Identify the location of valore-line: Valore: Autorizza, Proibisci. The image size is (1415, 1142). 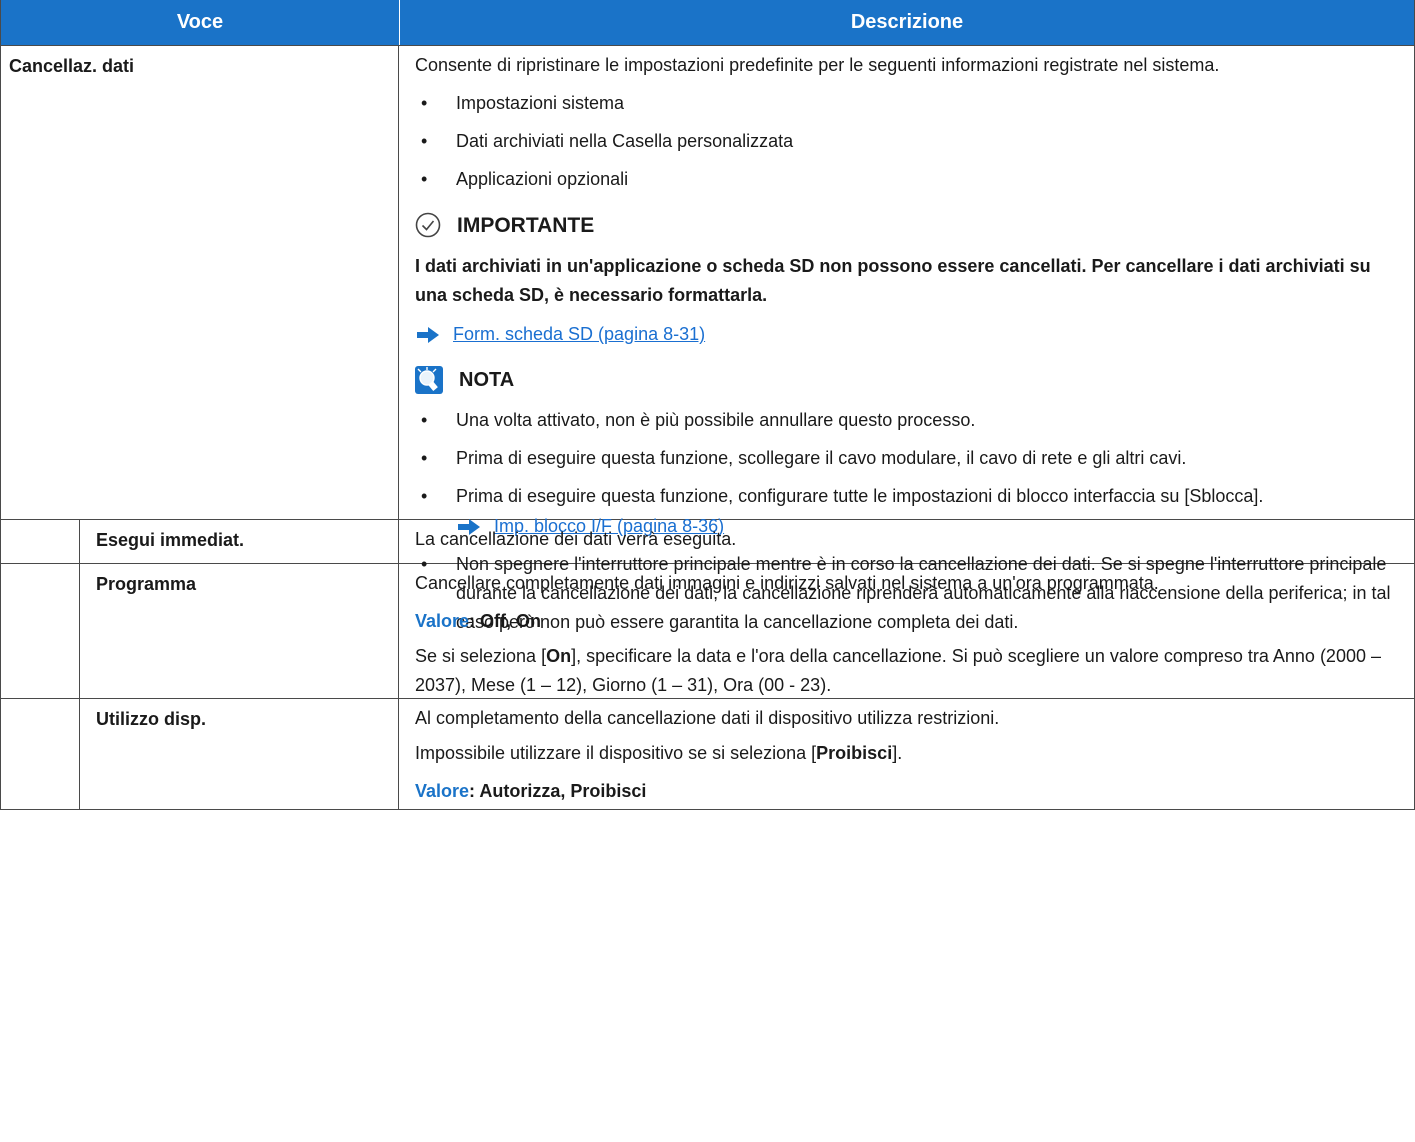
(531, 791).